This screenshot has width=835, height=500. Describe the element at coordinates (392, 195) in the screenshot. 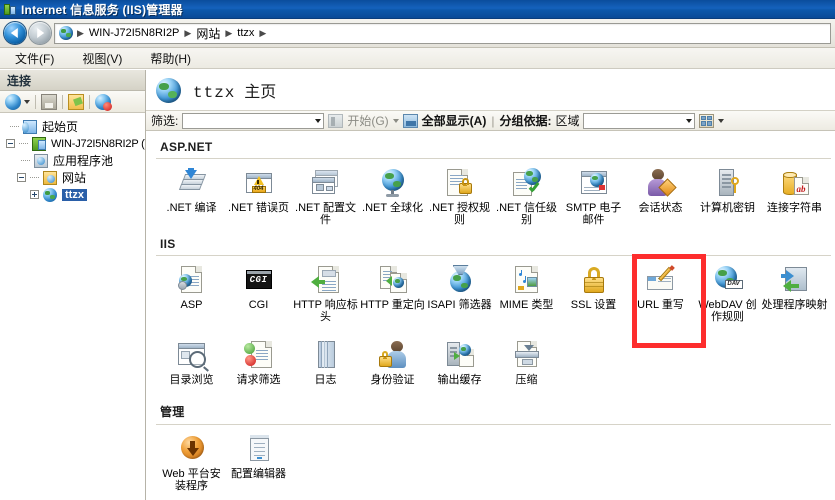

I see `feature-net-globalization: .NET 全球化` at that location.